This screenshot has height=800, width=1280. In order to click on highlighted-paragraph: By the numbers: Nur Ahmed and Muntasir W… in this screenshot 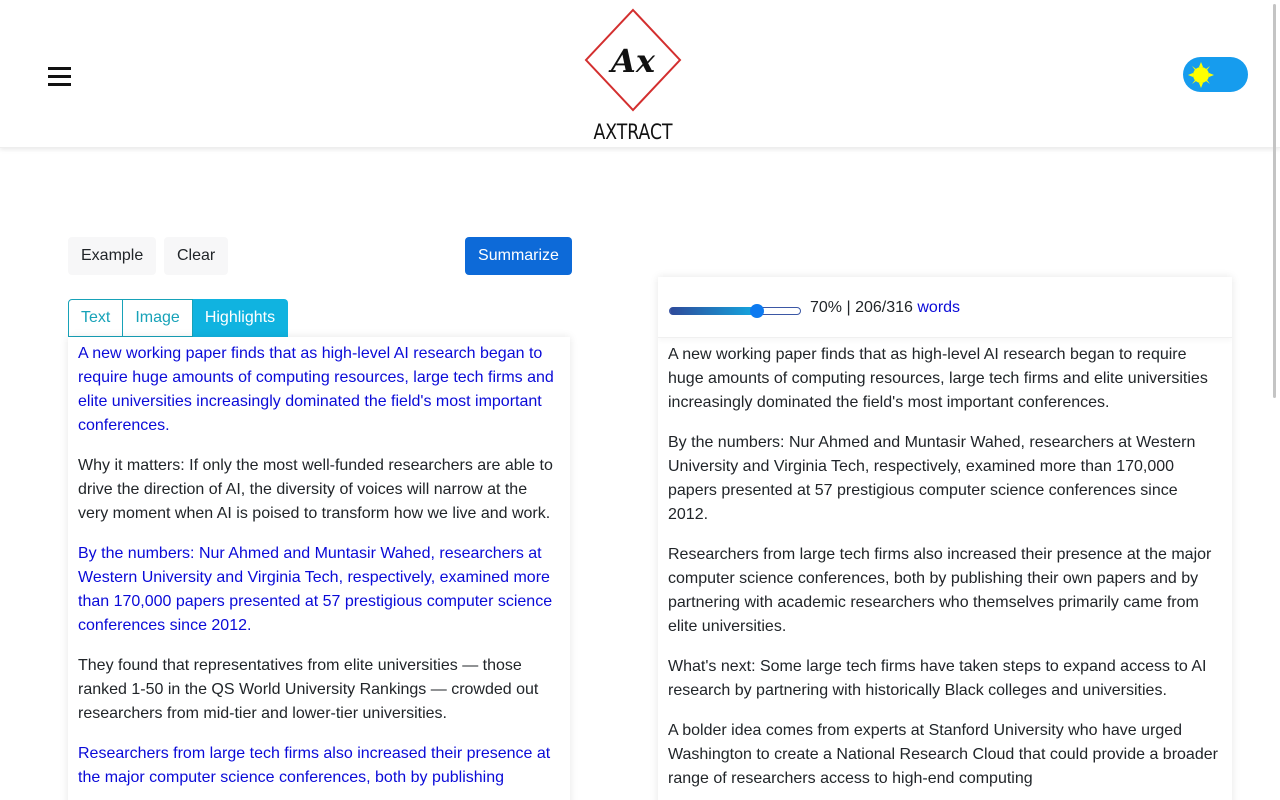, I will do `click(315, 589)`.